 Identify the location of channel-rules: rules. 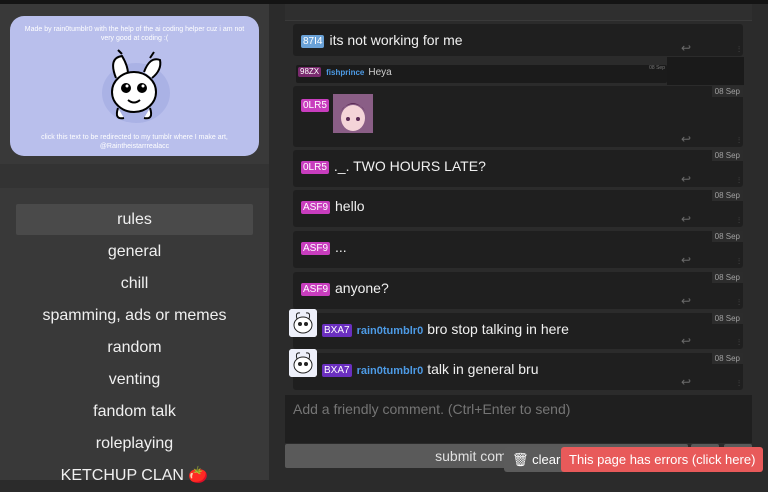
(134, 219).